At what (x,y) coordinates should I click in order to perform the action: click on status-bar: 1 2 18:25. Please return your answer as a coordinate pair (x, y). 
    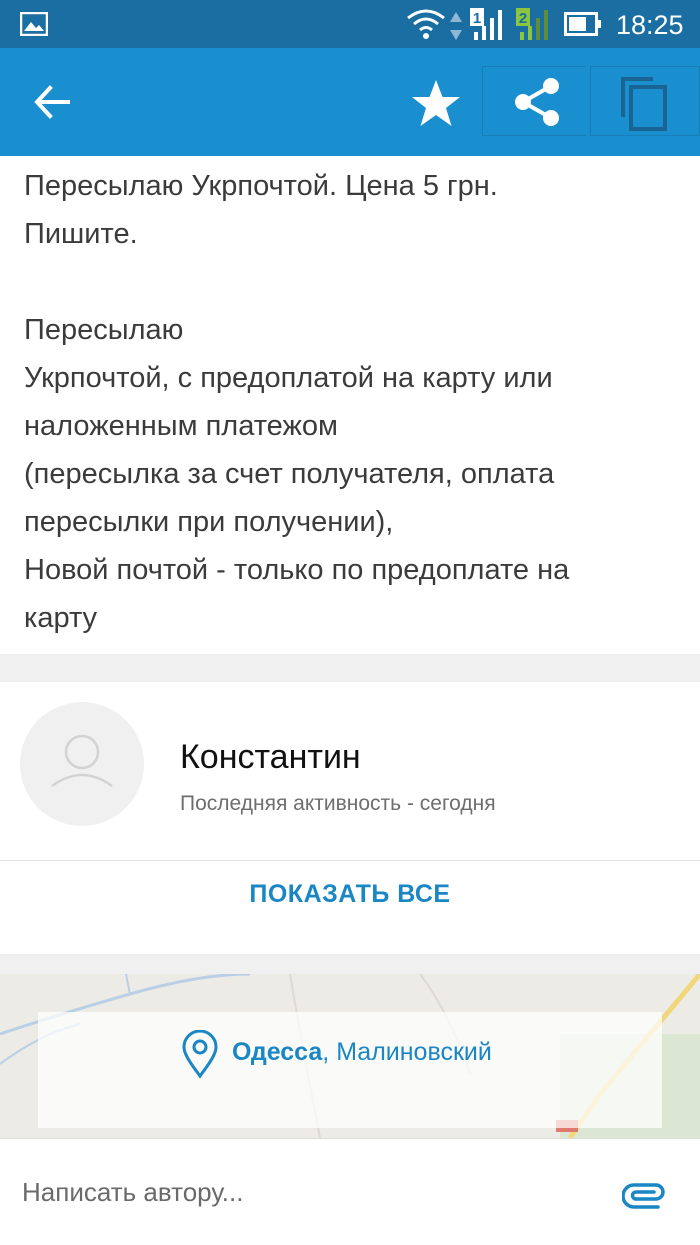
    Looking at the image, I should click on (350, 24).